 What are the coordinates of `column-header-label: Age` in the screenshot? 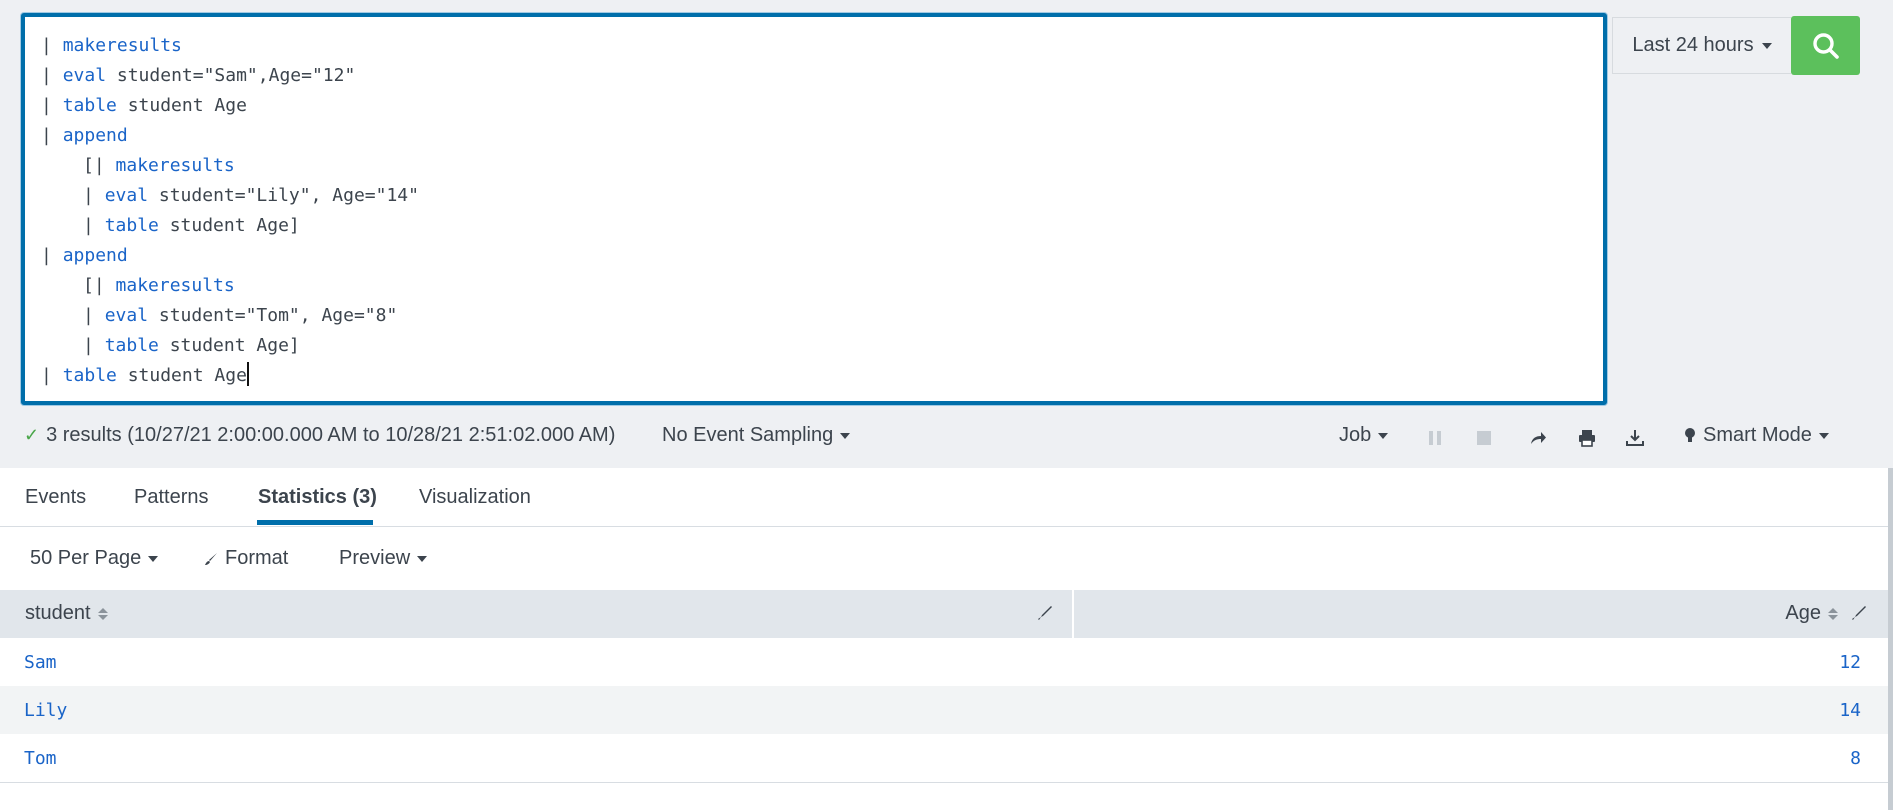 It's located at (1803, 613).